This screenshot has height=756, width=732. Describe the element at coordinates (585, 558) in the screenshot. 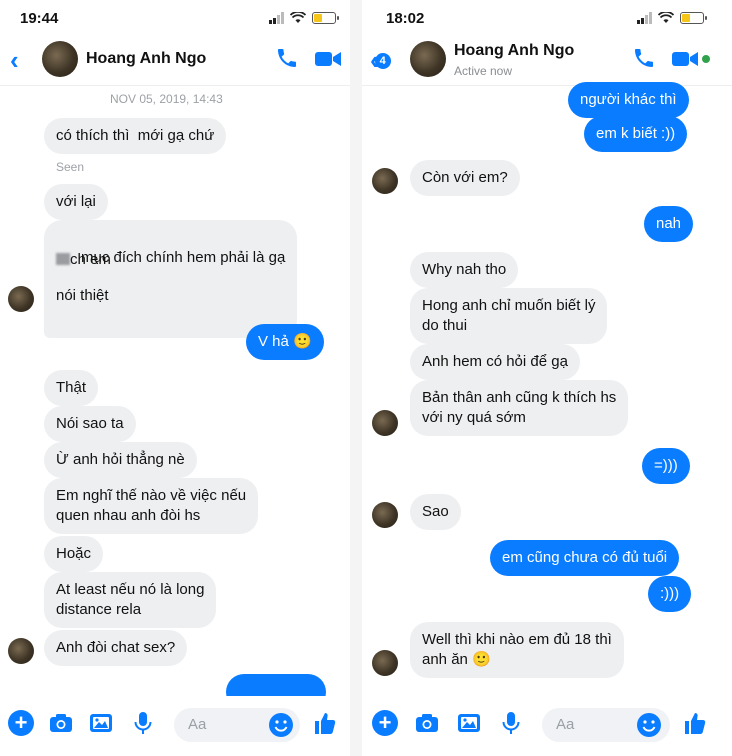

I see `message-bubble-outgoing: em cũng chưa có đủ tuổi` at that location.